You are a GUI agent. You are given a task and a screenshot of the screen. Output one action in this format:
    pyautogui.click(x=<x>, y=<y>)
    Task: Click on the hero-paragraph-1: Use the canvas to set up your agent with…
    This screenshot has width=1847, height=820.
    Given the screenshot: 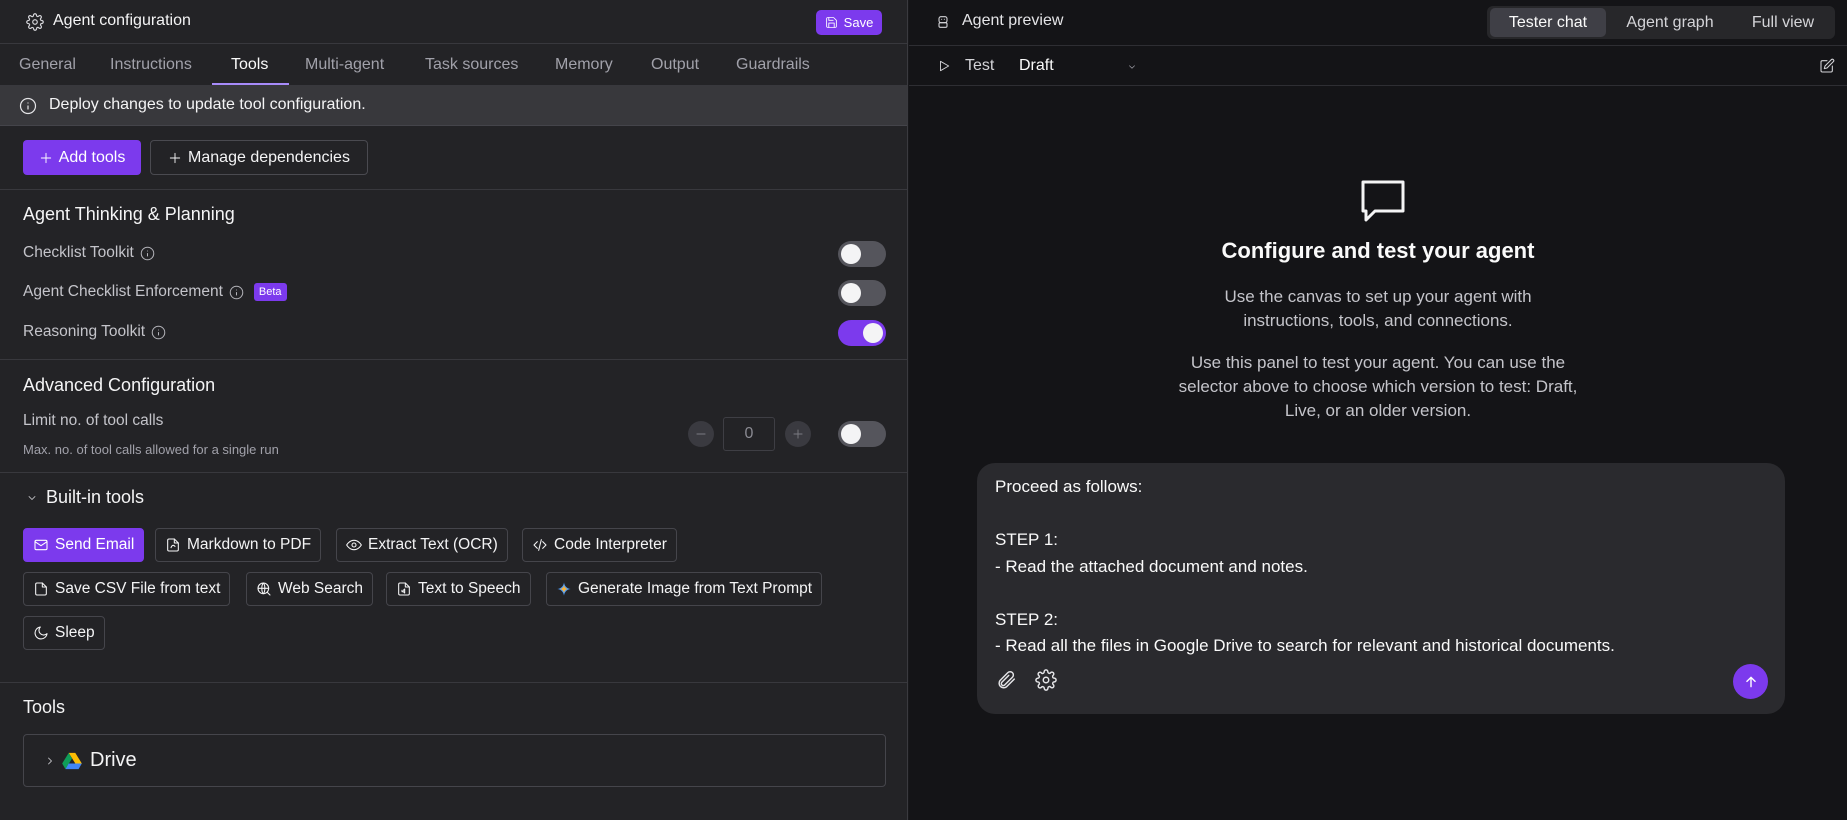 What is the action you would take?
    pyautogui.click(x=1378, y=308)
    